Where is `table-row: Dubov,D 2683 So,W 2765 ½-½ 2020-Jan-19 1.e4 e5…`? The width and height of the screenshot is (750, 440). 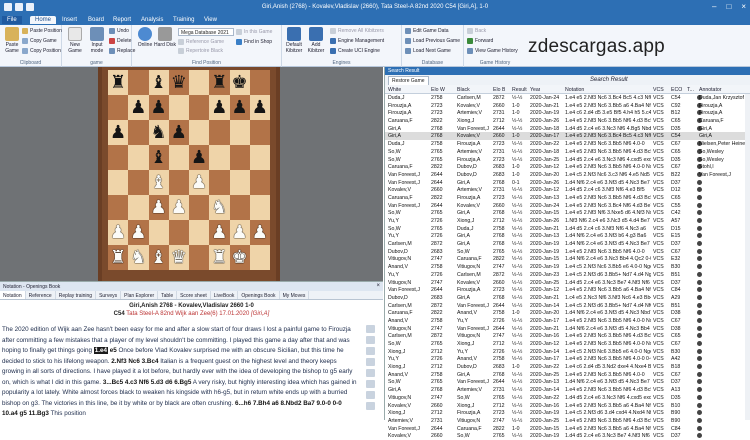 table-row: Dubov,D 2683 So,W 2765 ½-½ 2020-Jan-19 1.e4 e5… is located at coordinates (567, 252).